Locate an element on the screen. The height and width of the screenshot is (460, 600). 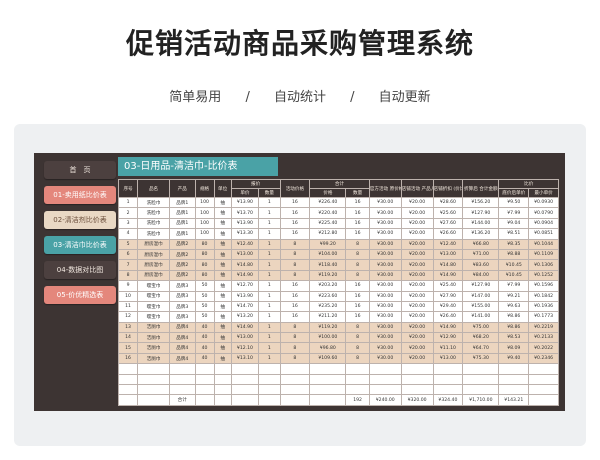
table-cell: ¥75.00 is located at coordinates (481, 327).